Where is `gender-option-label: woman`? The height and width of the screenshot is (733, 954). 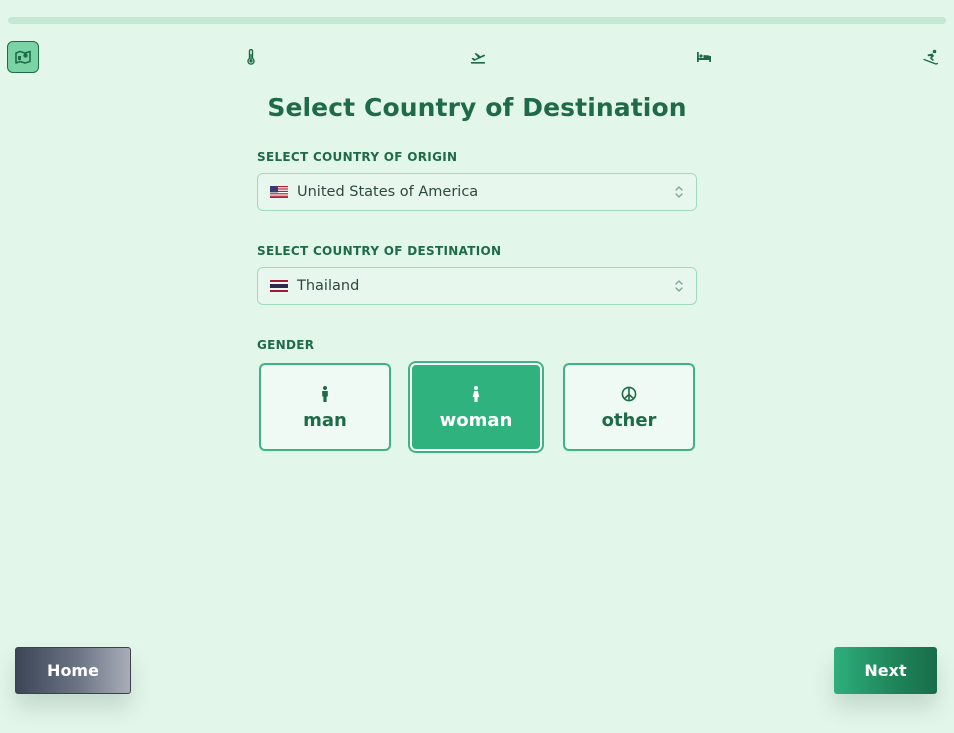
gender-option-label: woman is located at coordinates (476, 420).